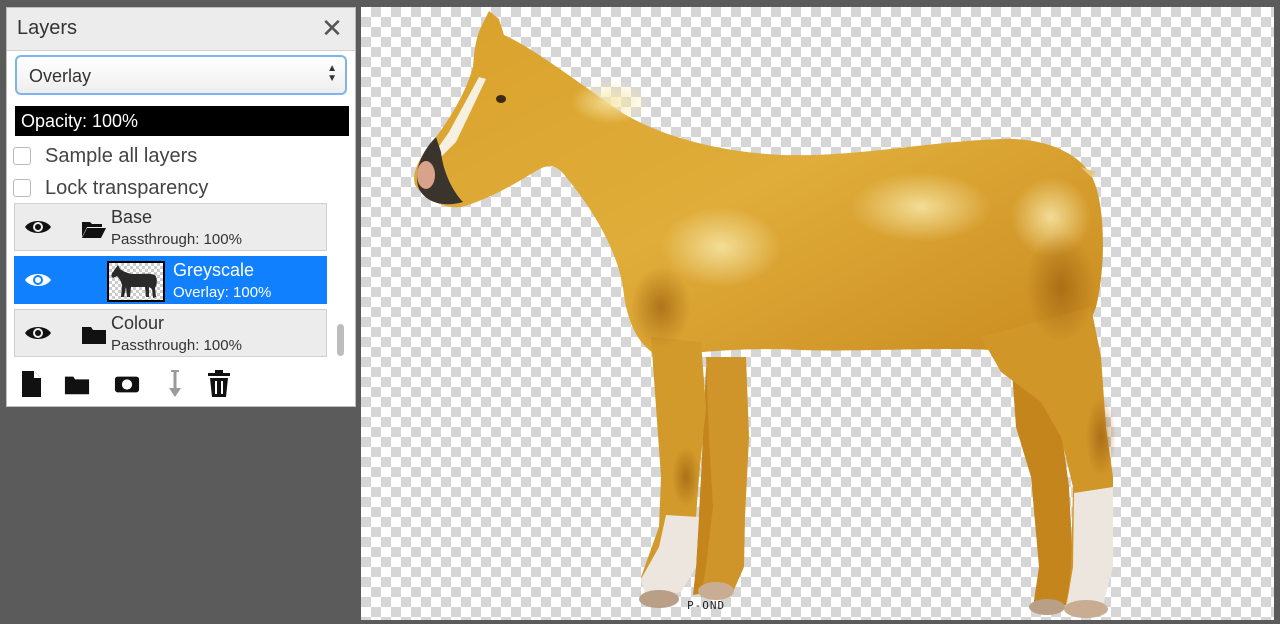 The width and height of the screenshot is (1280, 624). What do you see at coordinates (60, 76) in the screenshot?
I see `blend-mode-value: Overlay` at bounding box center [60, 76].